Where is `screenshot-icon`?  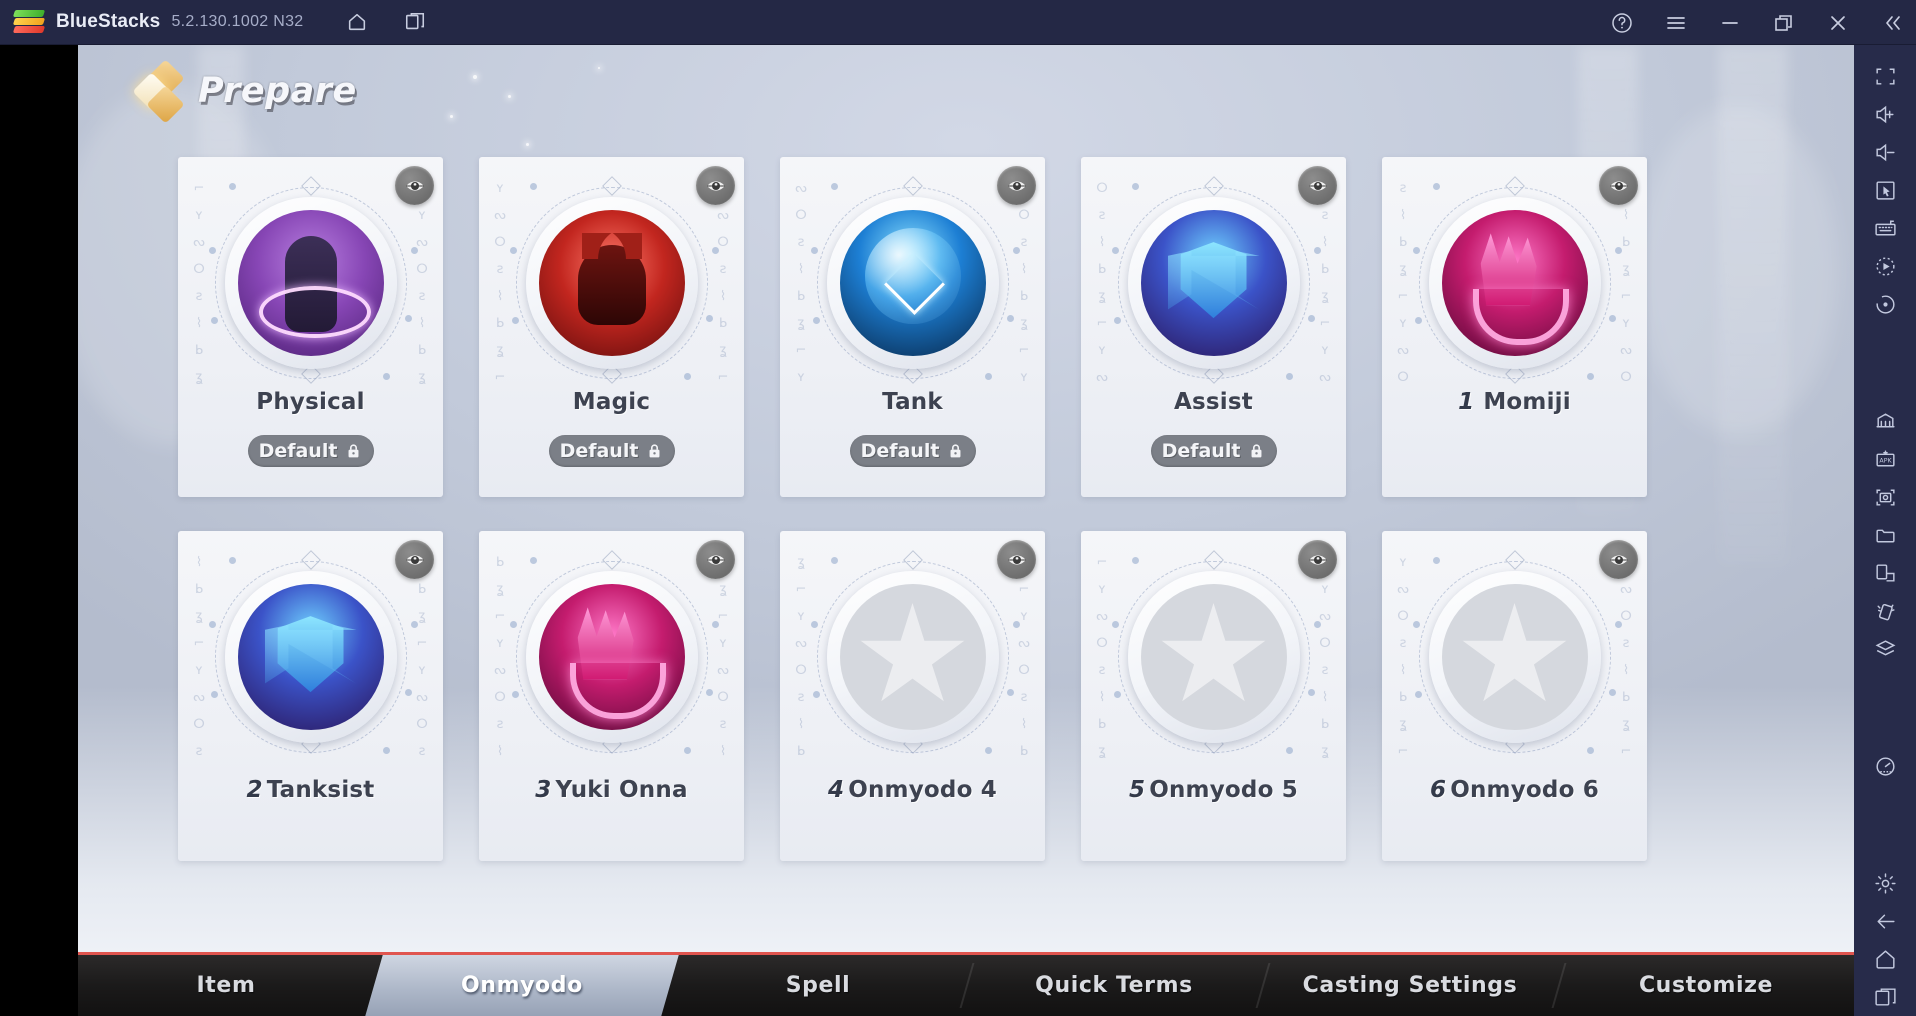 screenshot-icon is located at coordinates (1885, 497).